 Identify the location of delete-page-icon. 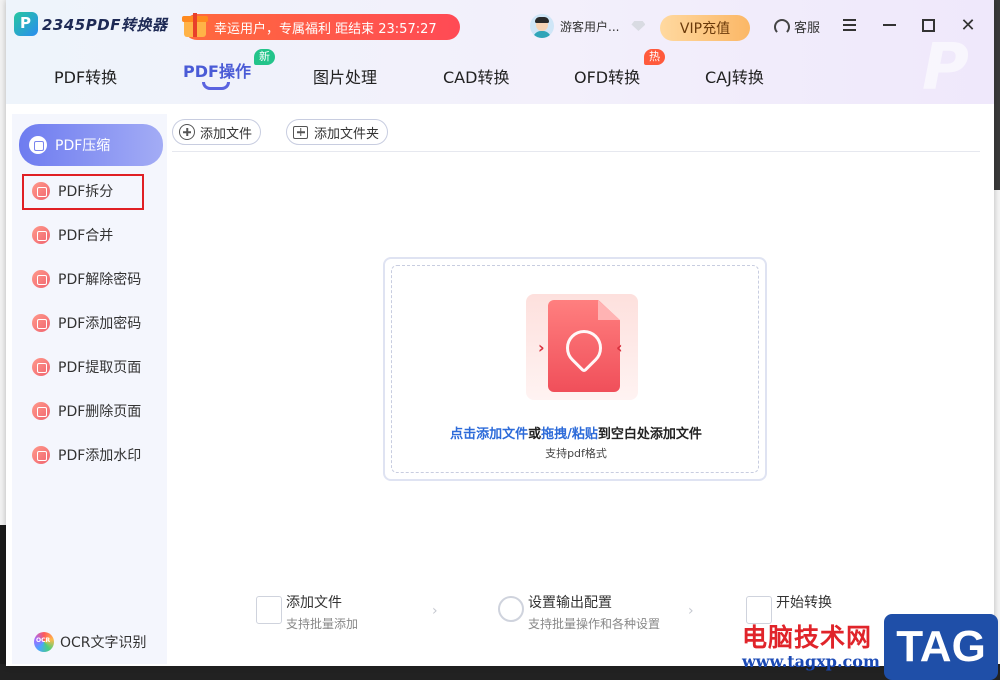
(41, 411).